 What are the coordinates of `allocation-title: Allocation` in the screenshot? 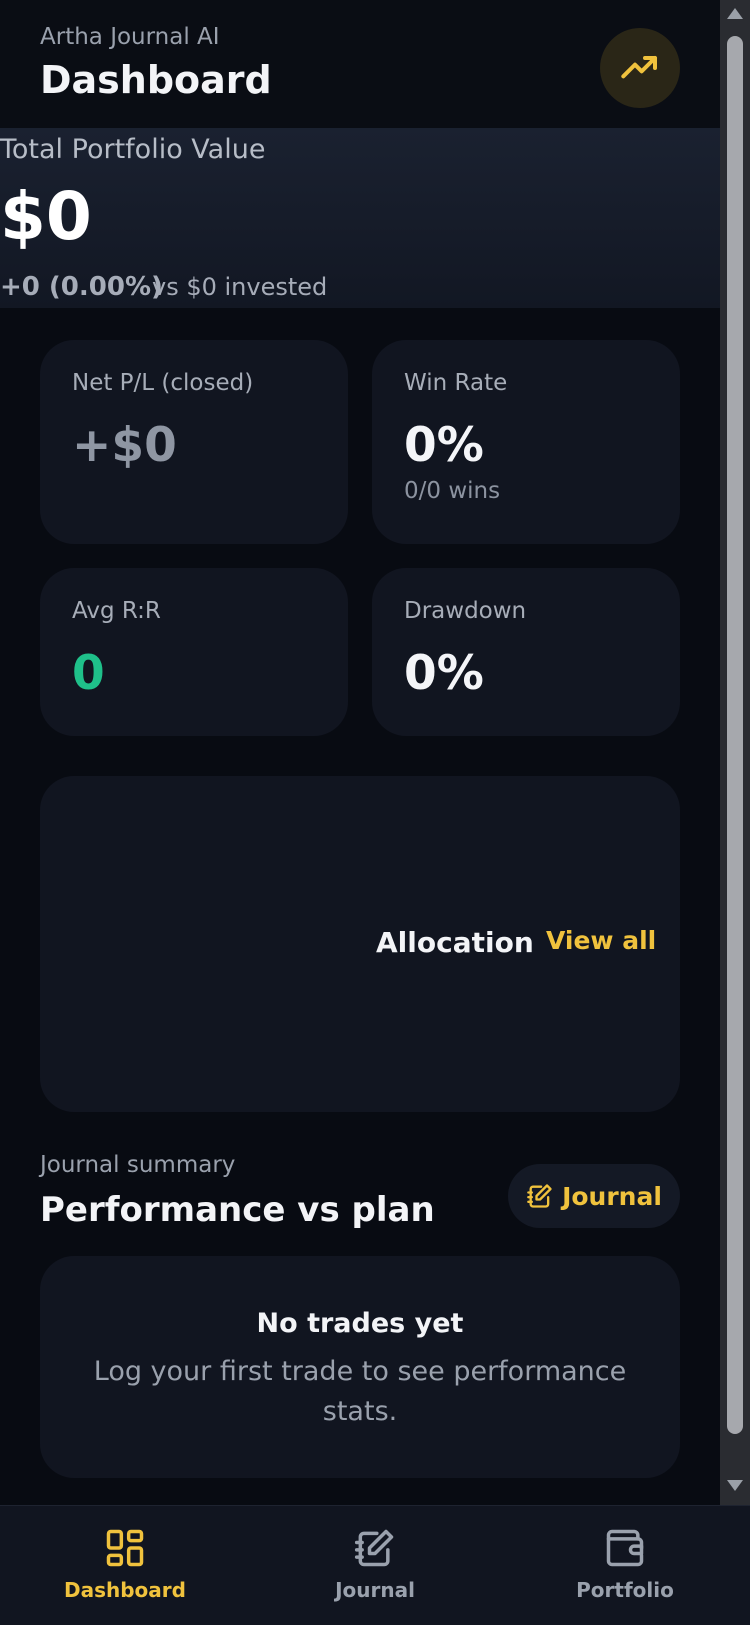 It's located at (455, 942).